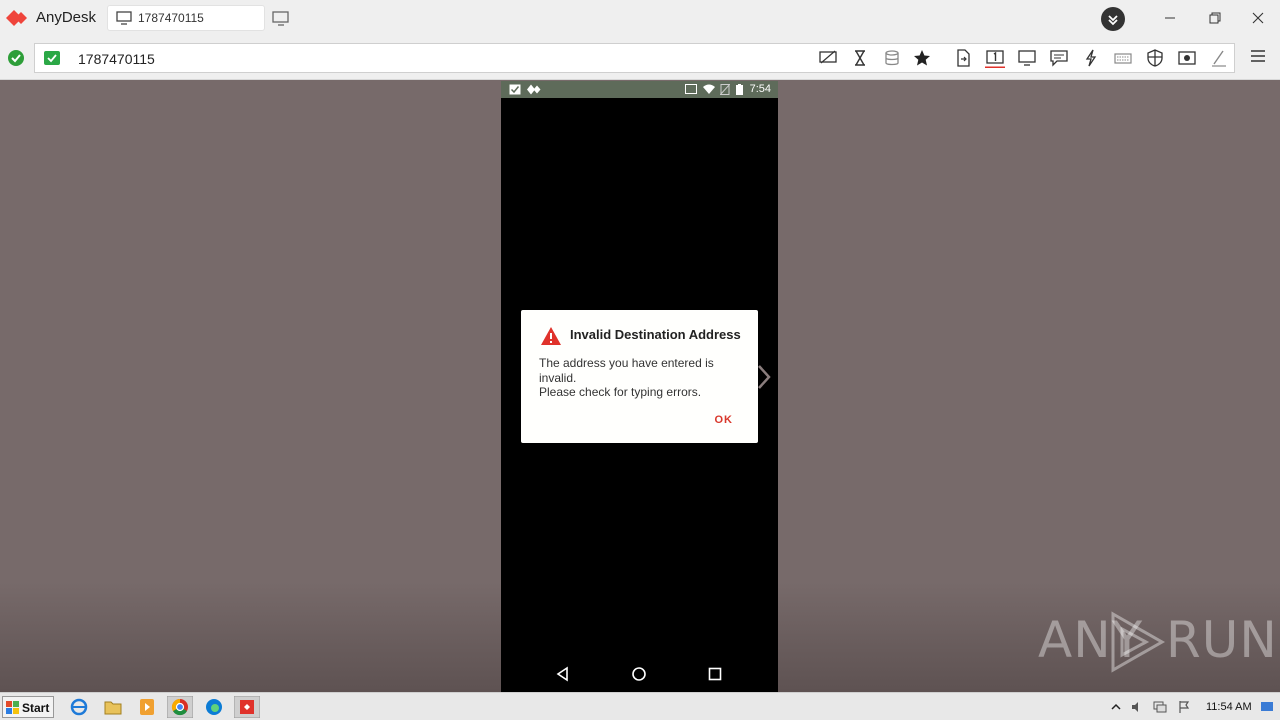 The width and height of the screenshot is (1280, 720). What do you see at coordinates (116, 59) in the screenshot?
I see `address-input: 1787470115` at bounding box center [116, 59].